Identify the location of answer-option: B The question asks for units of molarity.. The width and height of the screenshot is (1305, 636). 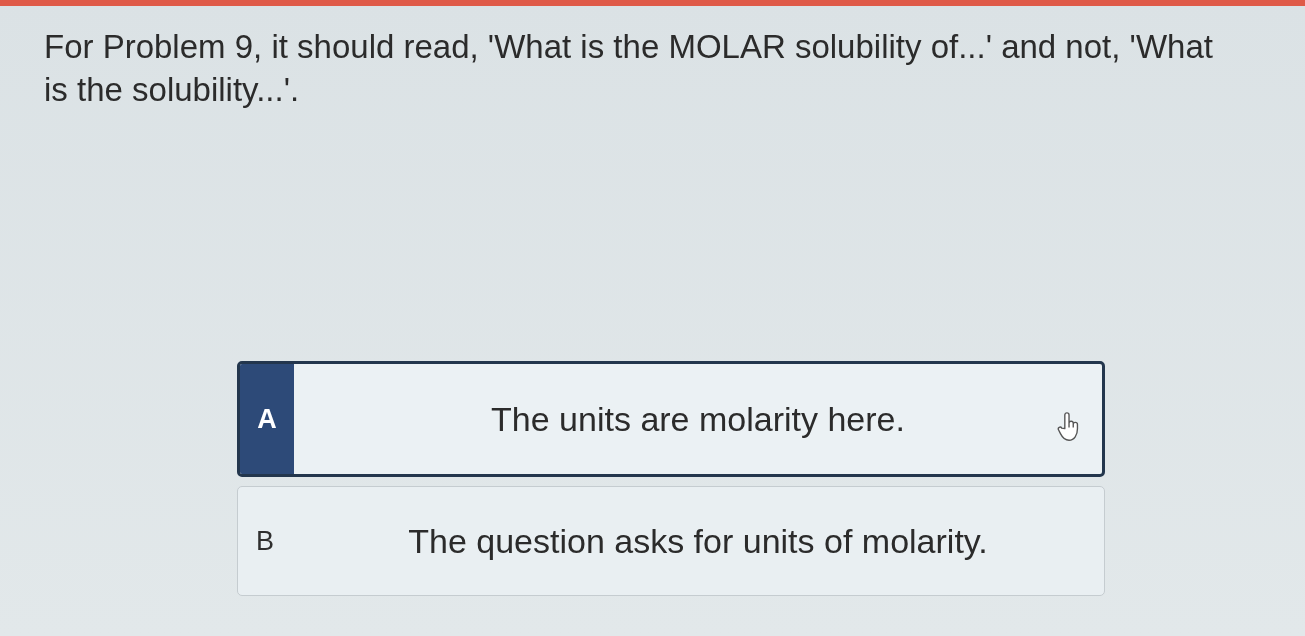
(671, 541).